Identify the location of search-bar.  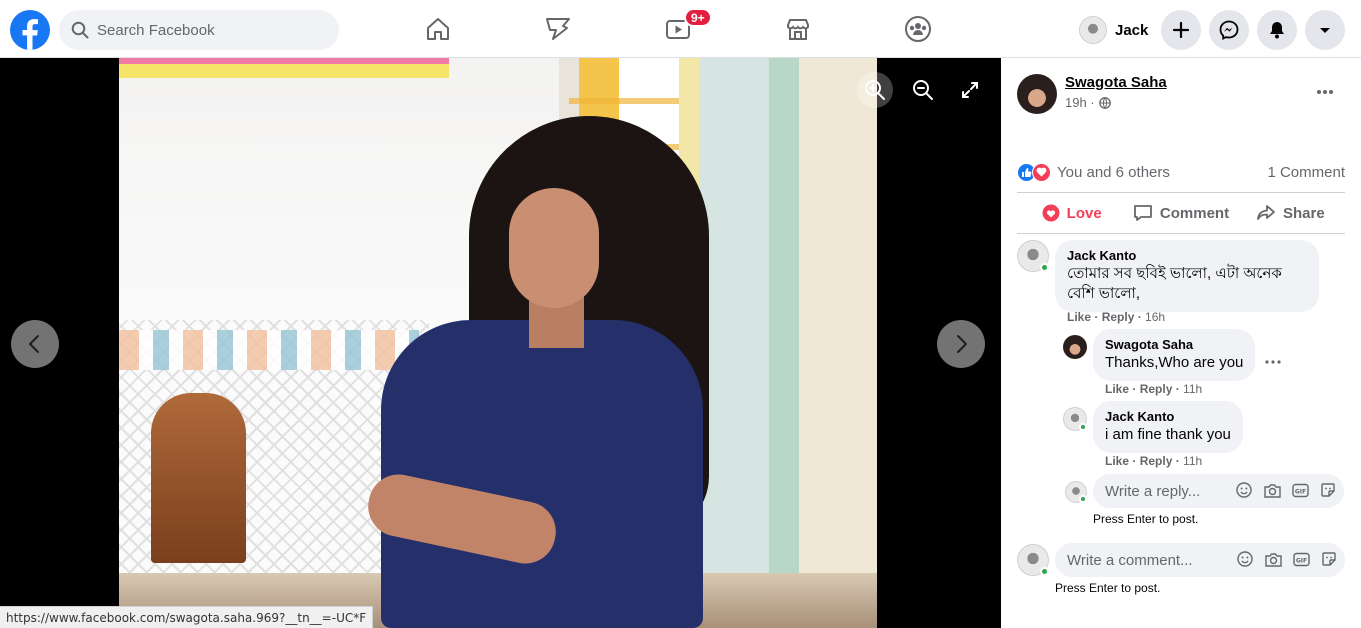
(199, 30).